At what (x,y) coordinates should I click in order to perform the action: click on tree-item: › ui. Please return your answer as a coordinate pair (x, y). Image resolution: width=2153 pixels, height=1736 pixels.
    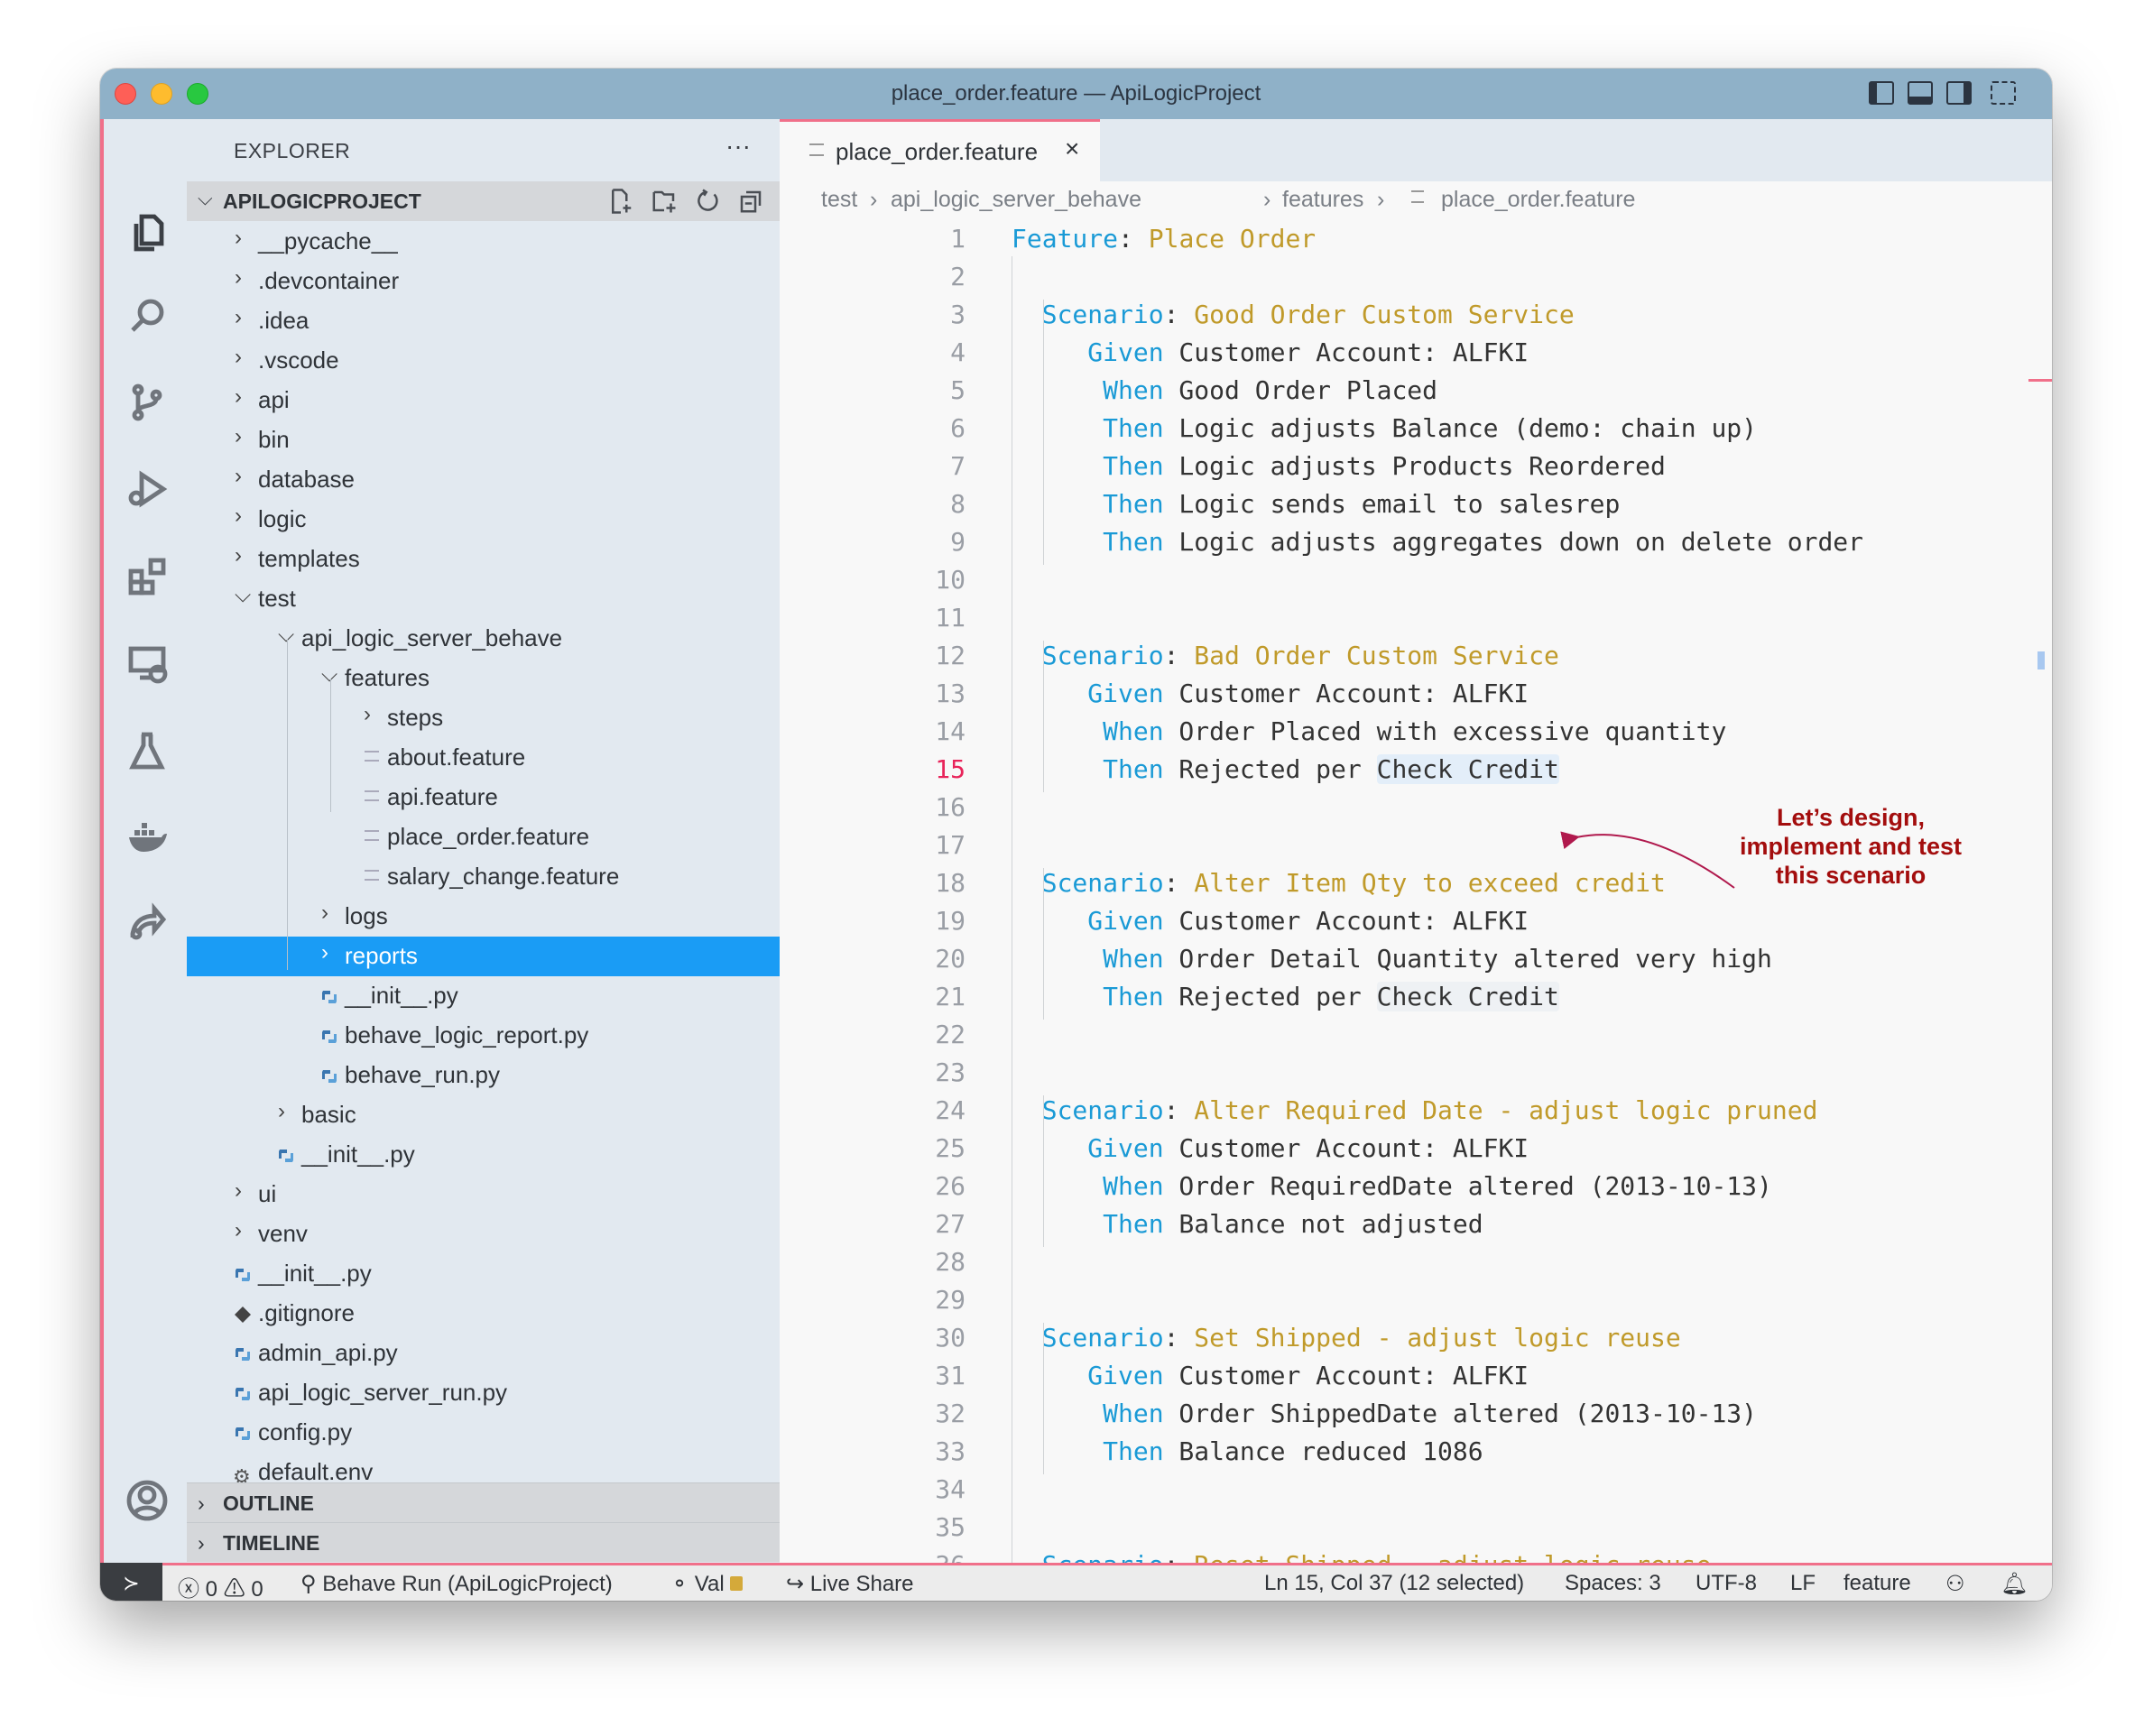
    Looking at the image, I should click on (484, 1195).